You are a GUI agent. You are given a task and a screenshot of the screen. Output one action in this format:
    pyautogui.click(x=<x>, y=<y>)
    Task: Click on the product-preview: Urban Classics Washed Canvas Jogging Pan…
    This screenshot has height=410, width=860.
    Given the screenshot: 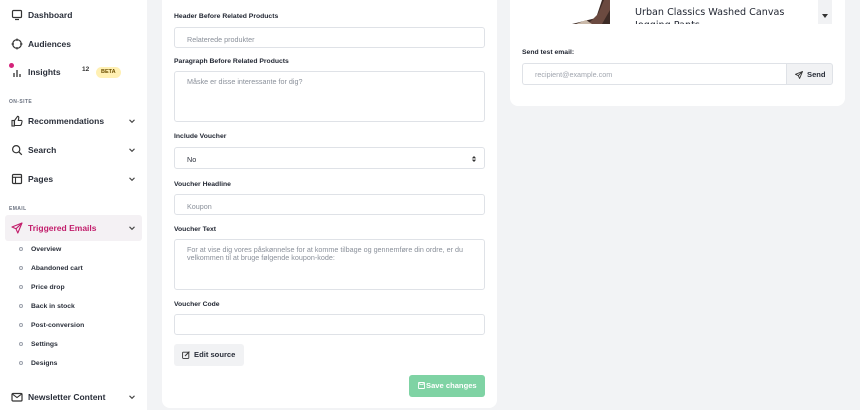 What is the action you would take?
    pyautogui.click(x=677, y=12)
    